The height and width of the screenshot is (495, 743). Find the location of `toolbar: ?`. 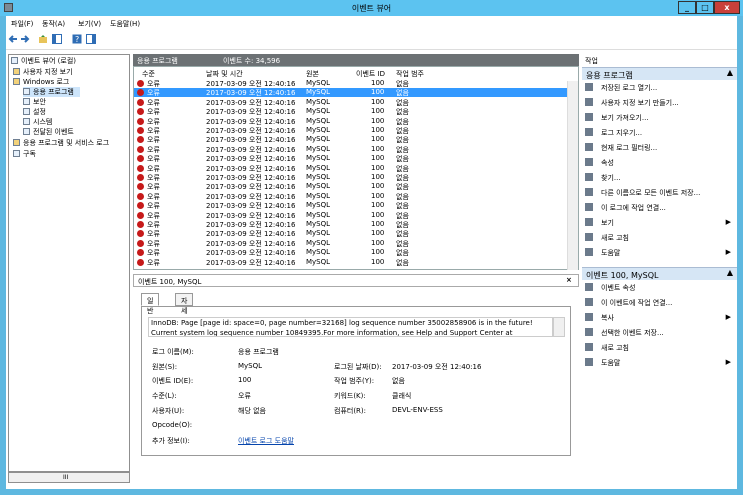

toolbar: ? is located at coordinates (371, 40).